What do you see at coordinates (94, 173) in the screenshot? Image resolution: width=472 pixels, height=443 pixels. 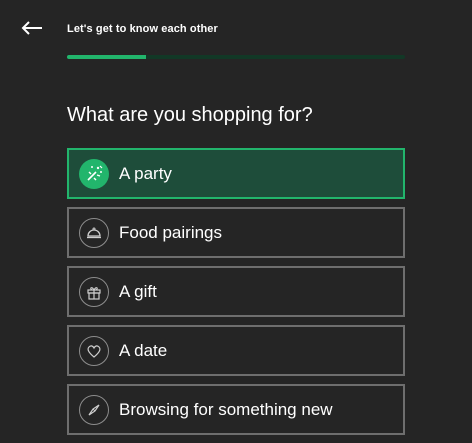 I see `party-popper-icon` at bounding box center [94, 173].